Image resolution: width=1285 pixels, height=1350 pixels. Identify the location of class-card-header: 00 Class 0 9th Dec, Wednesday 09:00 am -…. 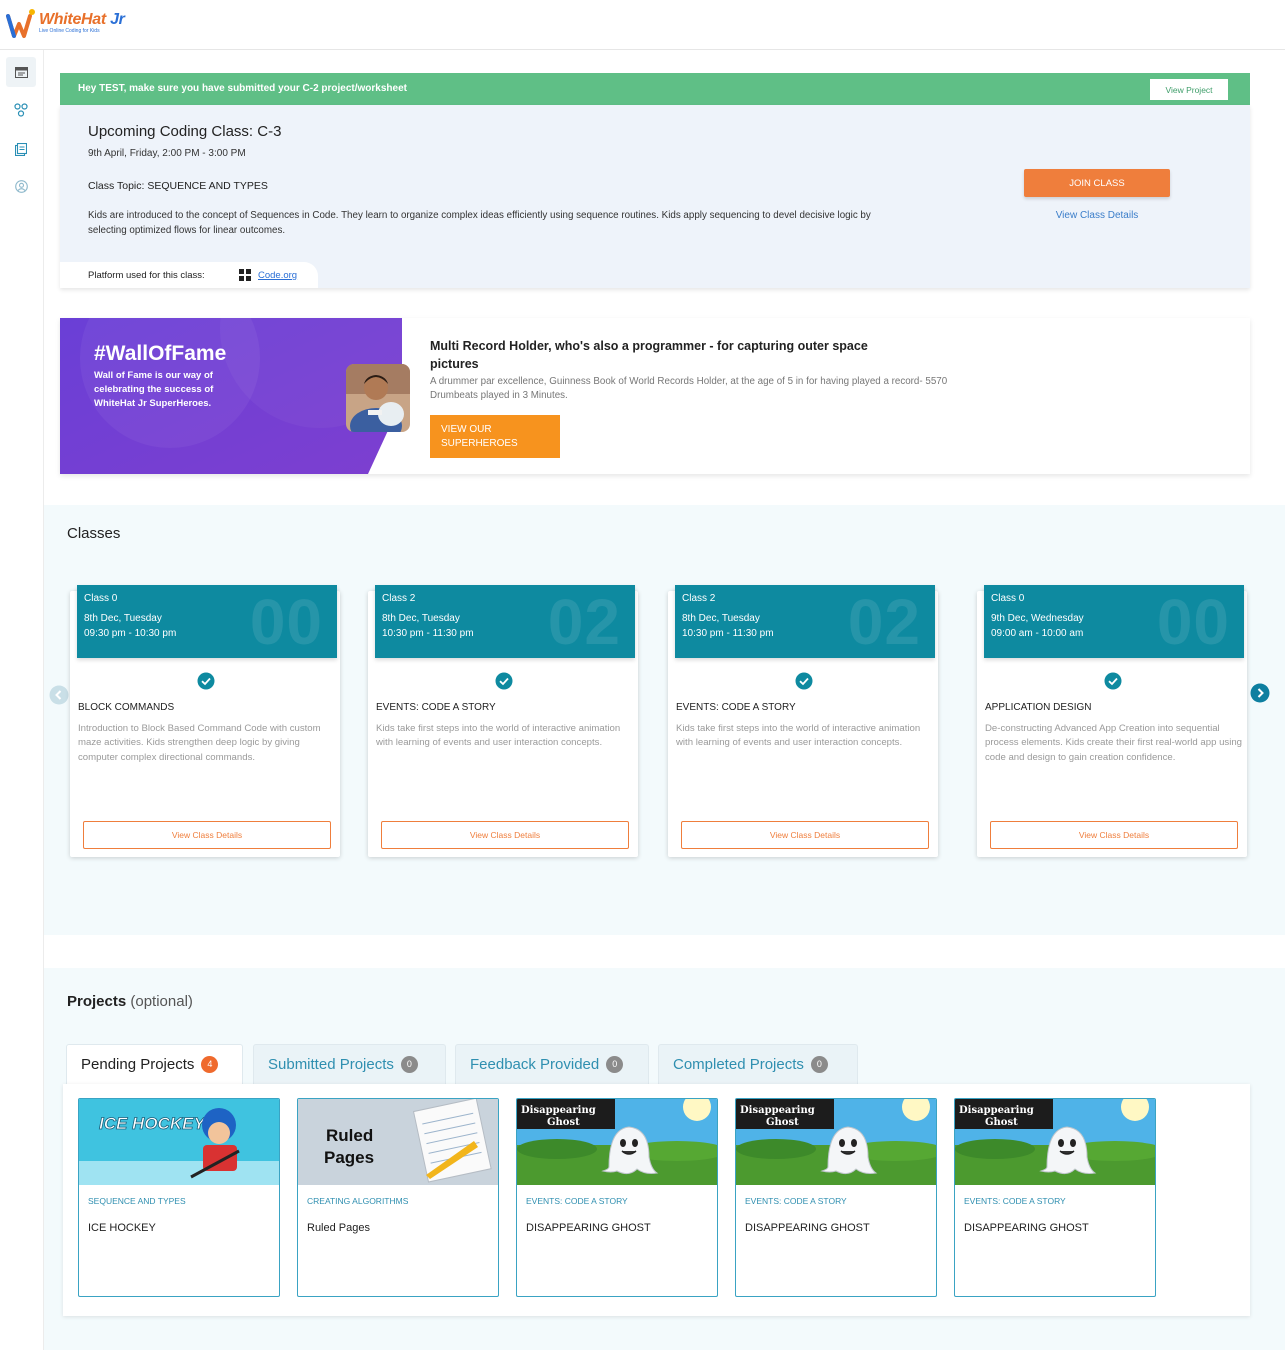
(1114, 621).